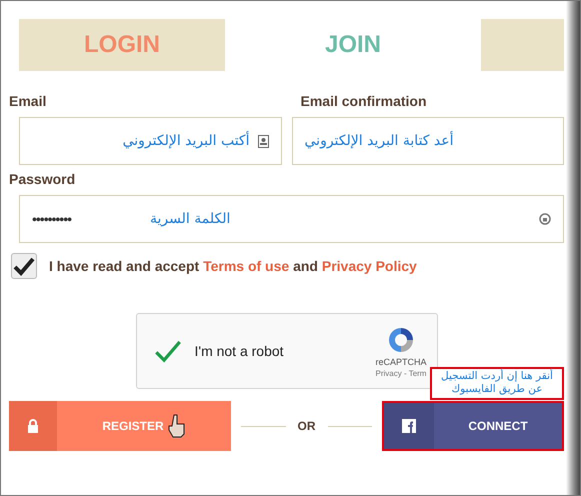 The image size is (581, 496). What do you see at coordinates (246, 266) in the screenshot?
I see `terms-link: Terms of use` at bounding box center [246, 266].